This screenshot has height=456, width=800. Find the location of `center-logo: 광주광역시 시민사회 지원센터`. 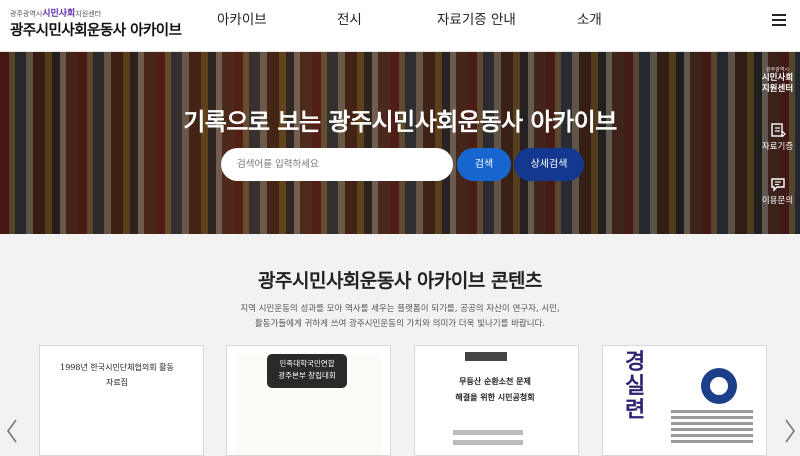

center-logo: 광주광역시 시민사회 지원센터 is located at coordinates (777, 80).